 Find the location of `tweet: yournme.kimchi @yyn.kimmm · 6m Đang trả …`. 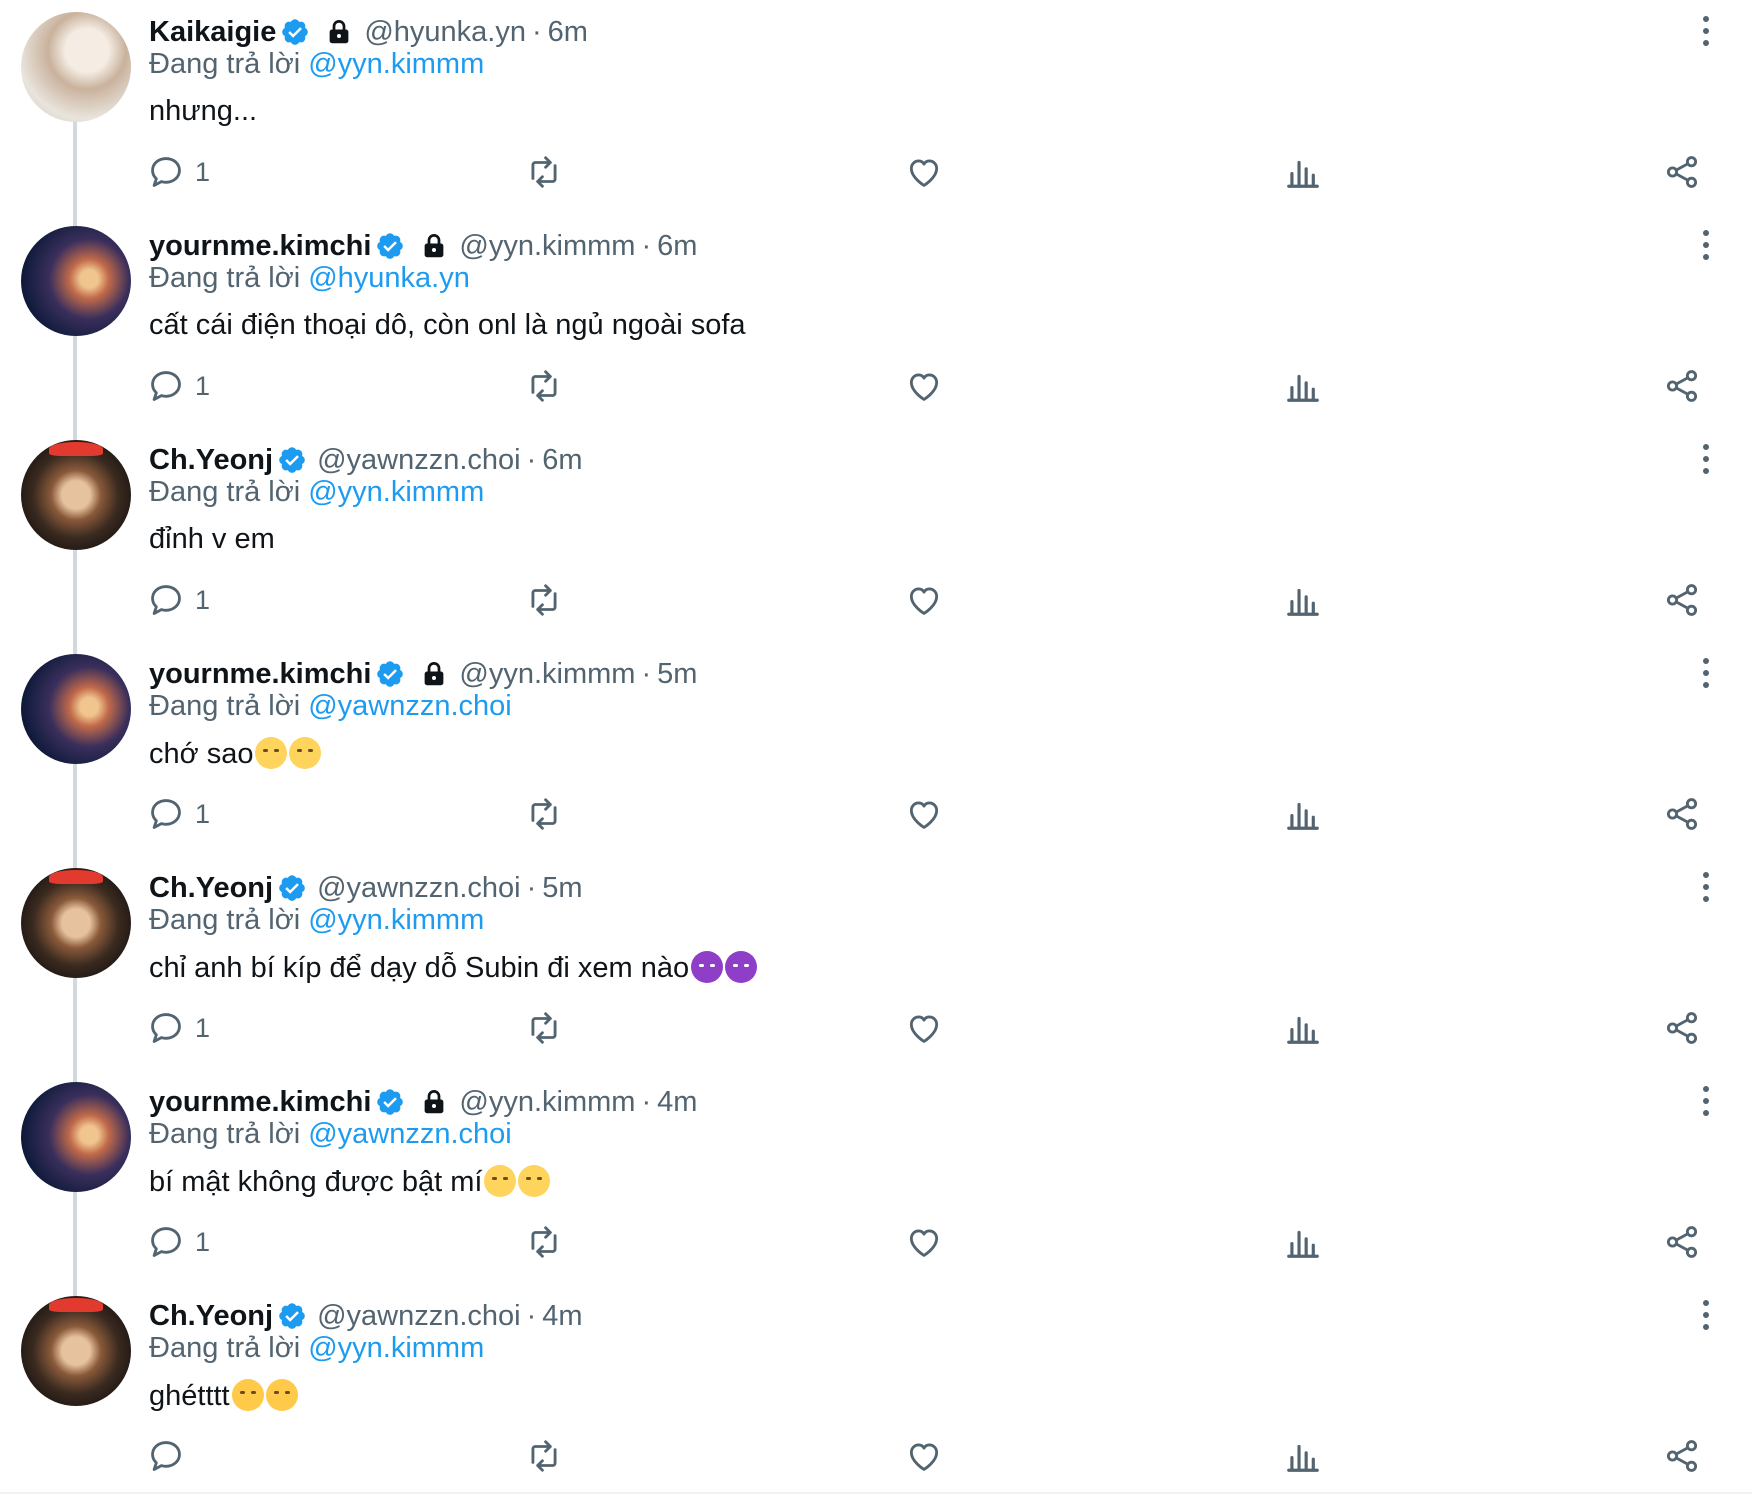

tweet: yournme.kimchi @yyn.kimmm · 6m Đang trả … is located at coordinates (876, 321).